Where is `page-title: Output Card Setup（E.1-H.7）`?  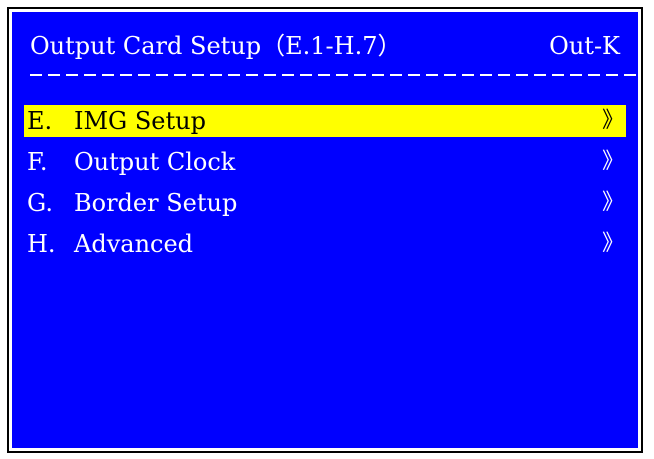 page-title: Output Card Setup（E.1-H.7） is located at coordinates (216, 46).